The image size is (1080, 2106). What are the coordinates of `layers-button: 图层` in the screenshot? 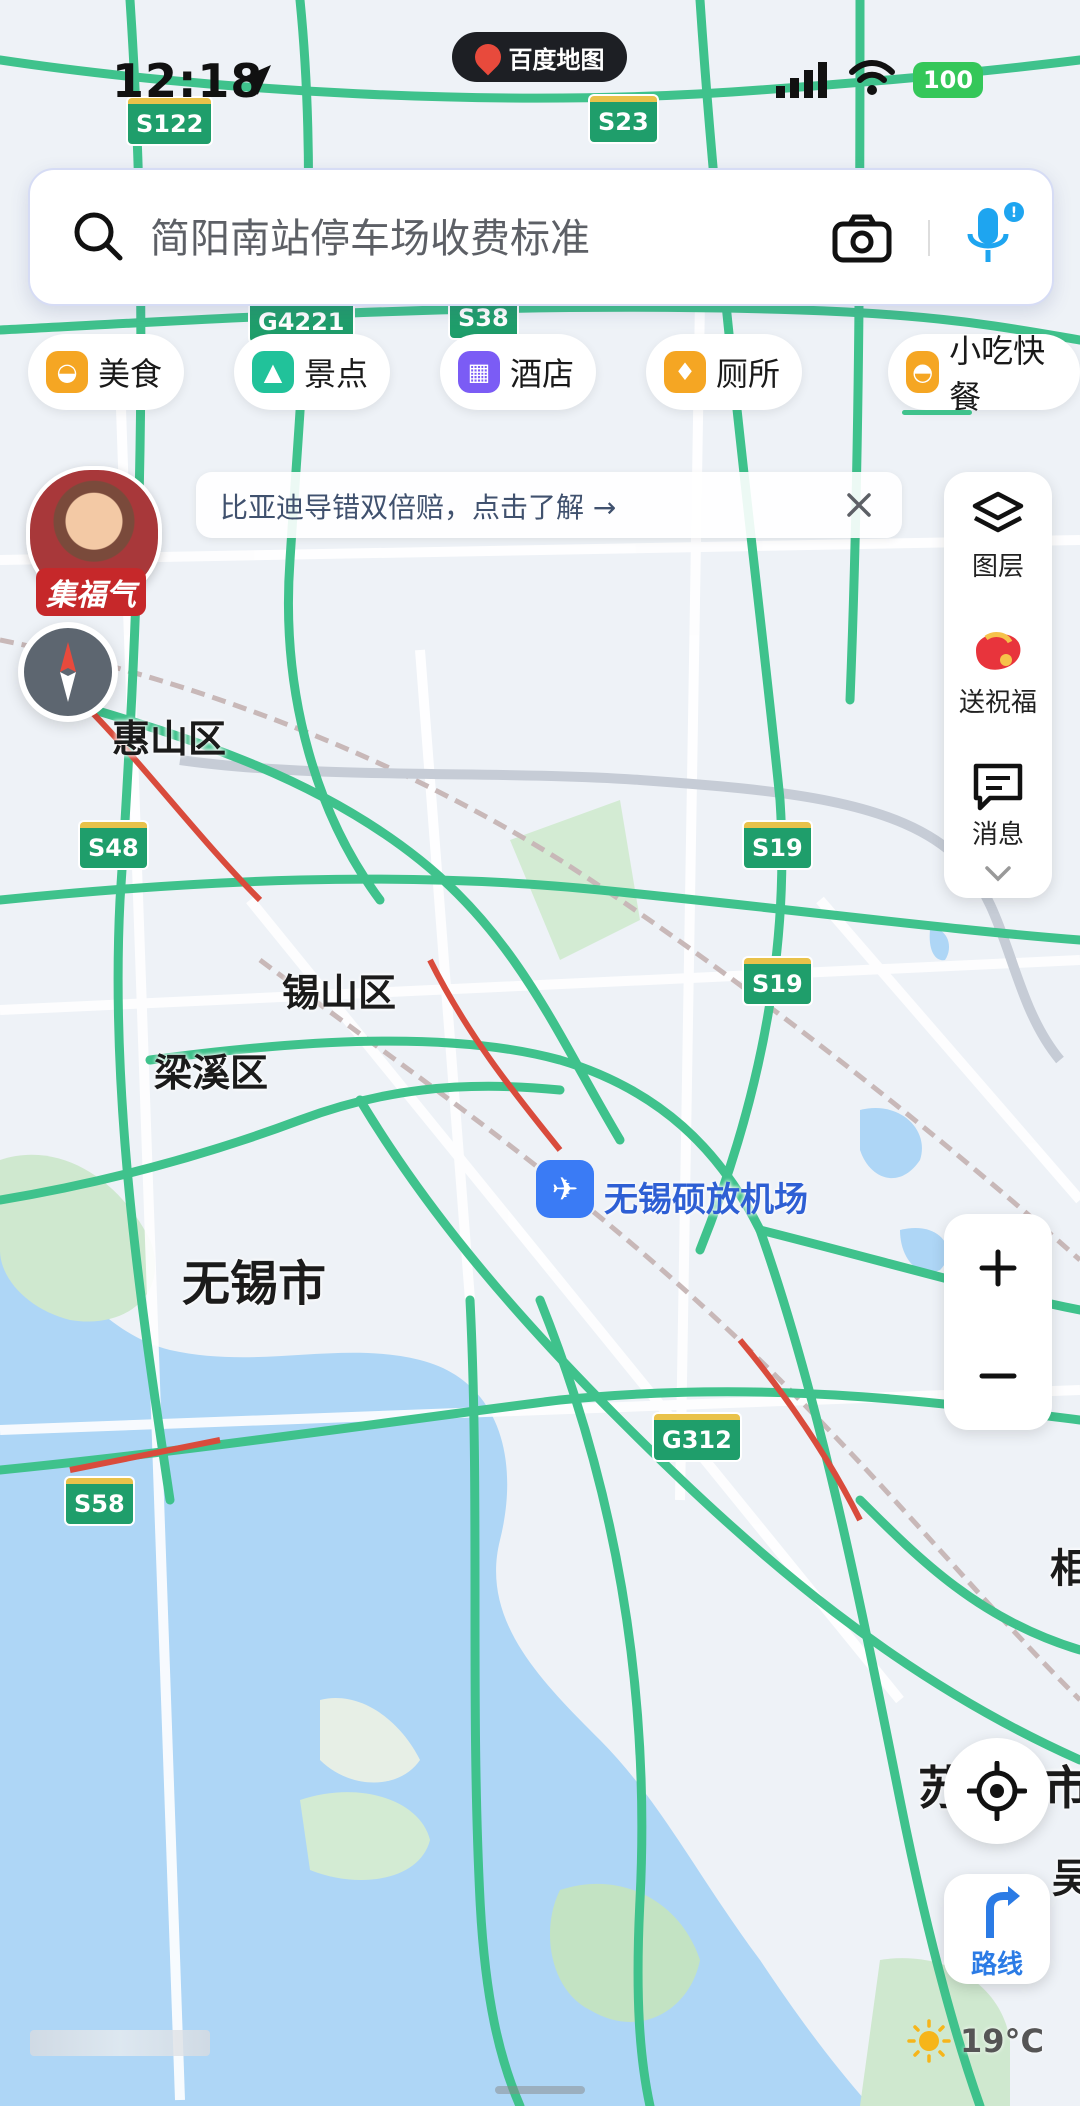 It's located at (998, 564).